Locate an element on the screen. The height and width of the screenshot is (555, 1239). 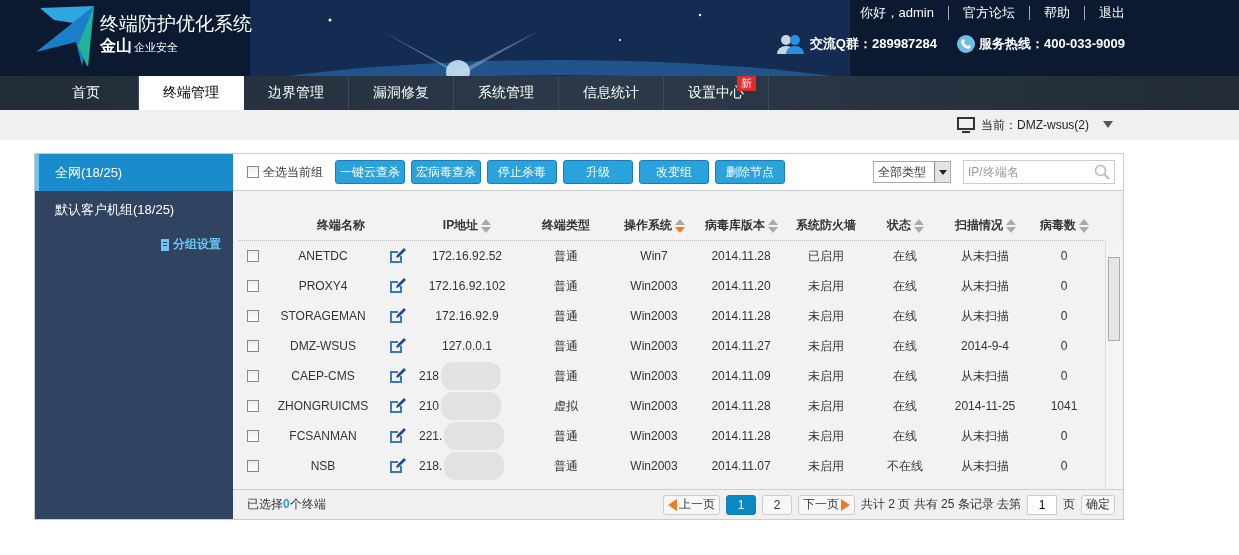
type-filter-dropdown: 全部类型 is located at coordinates (912, 172).